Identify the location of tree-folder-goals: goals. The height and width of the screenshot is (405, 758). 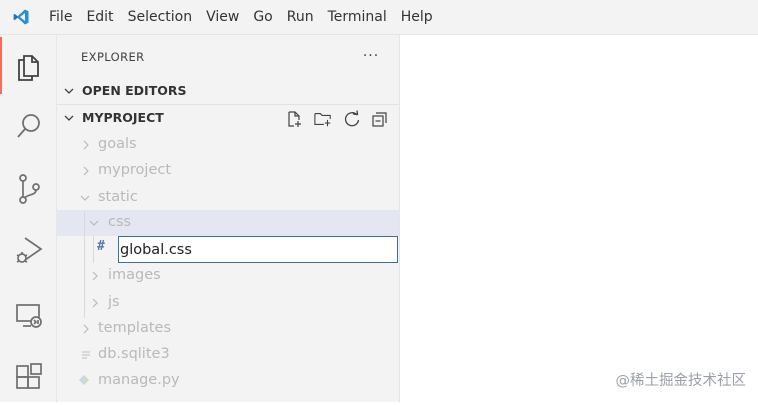
(228, 145).